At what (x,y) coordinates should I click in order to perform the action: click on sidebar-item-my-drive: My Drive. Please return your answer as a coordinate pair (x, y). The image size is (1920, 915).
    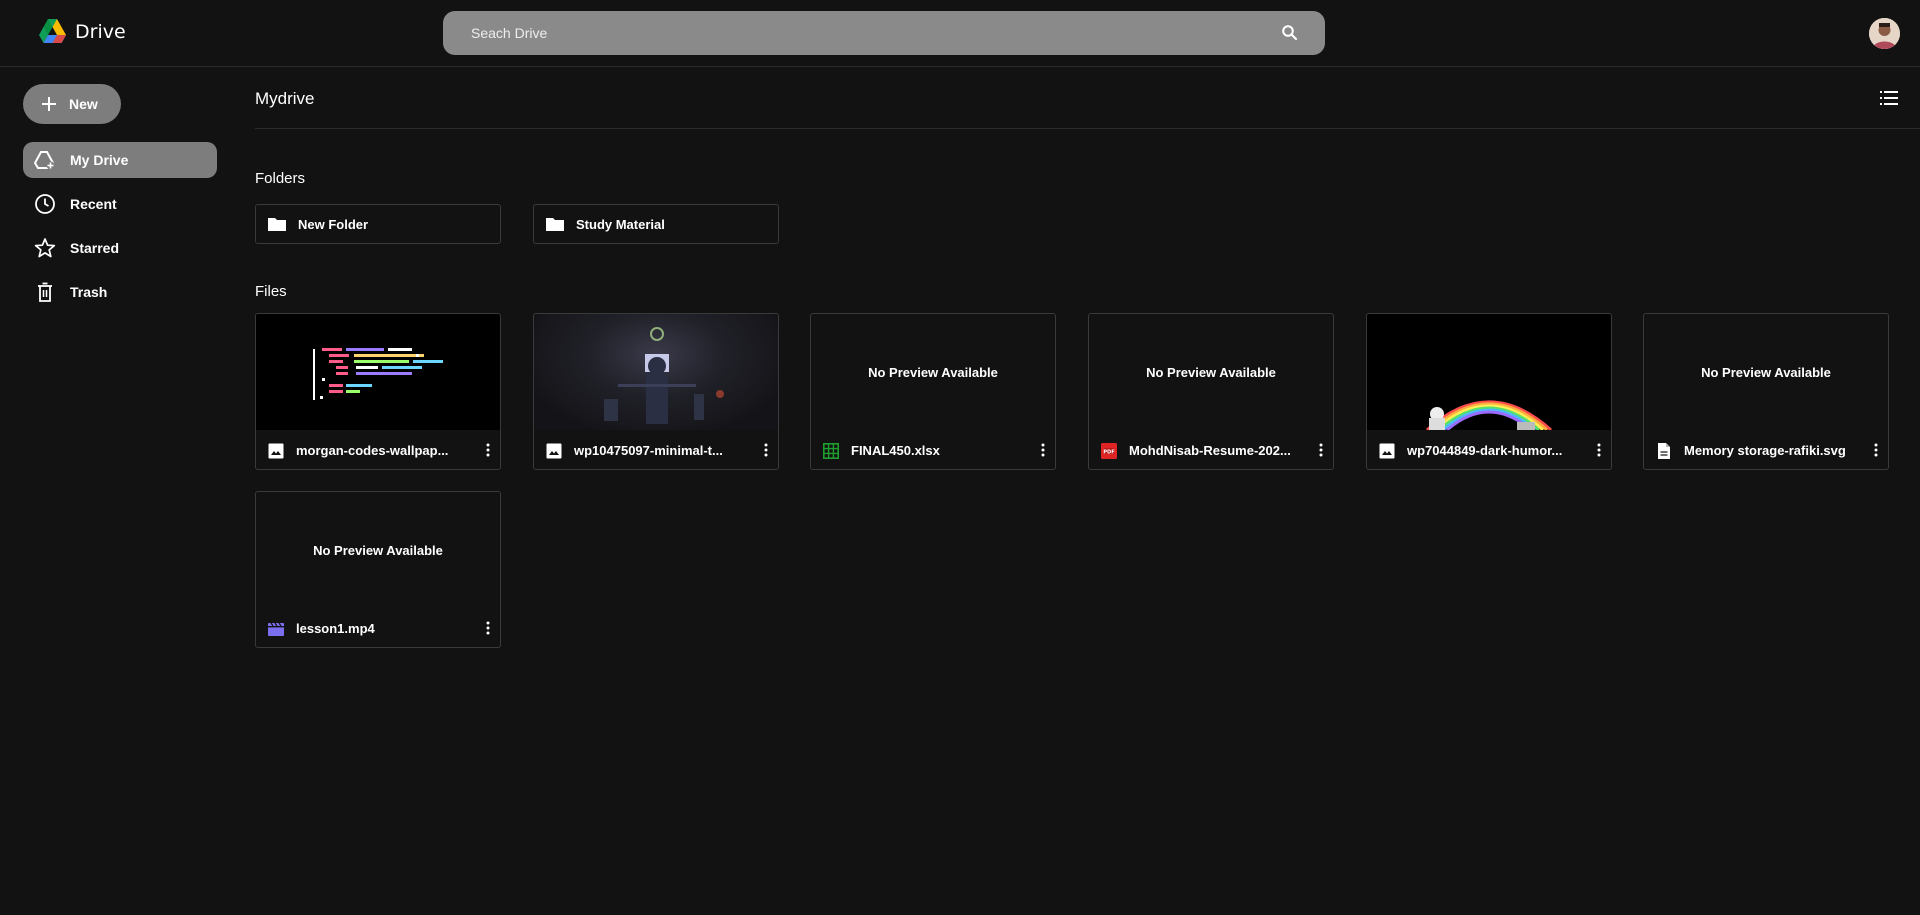
    Looking at the image, I should click on (120, 160).